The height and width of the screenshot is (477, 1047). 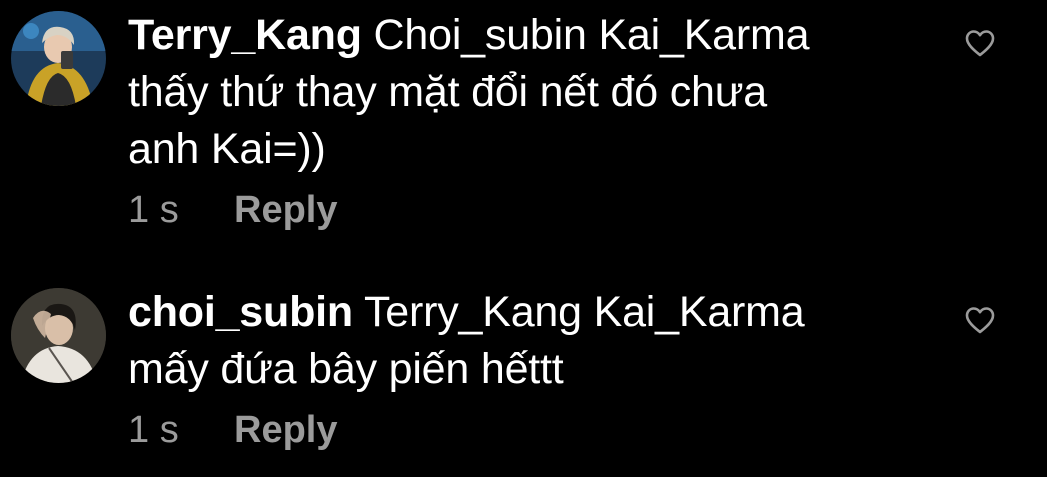 I want to click on comment-body-line: thấy thứ thay mặt đổi nết đó chưa, so click(x=448, y=92).